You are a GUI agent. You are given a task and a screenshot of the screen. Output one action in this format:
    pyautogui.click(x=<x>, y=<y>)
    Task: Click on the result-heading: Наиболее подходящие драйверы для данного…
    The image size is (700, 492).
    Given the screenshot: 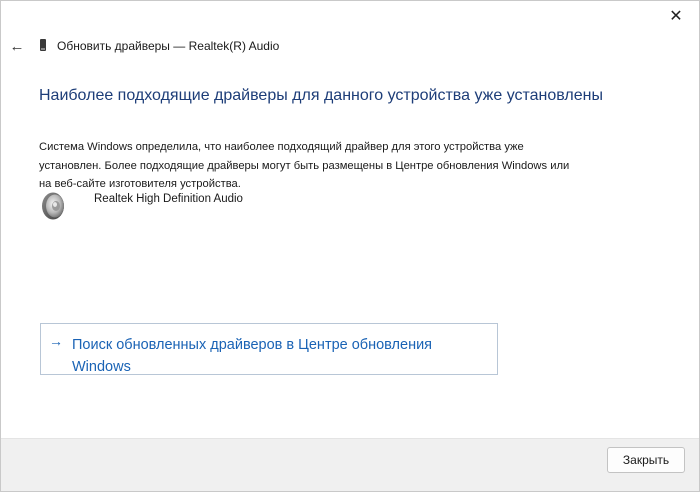 What is the action you would take?
    pyautogui.click(x=321, y=95)
    